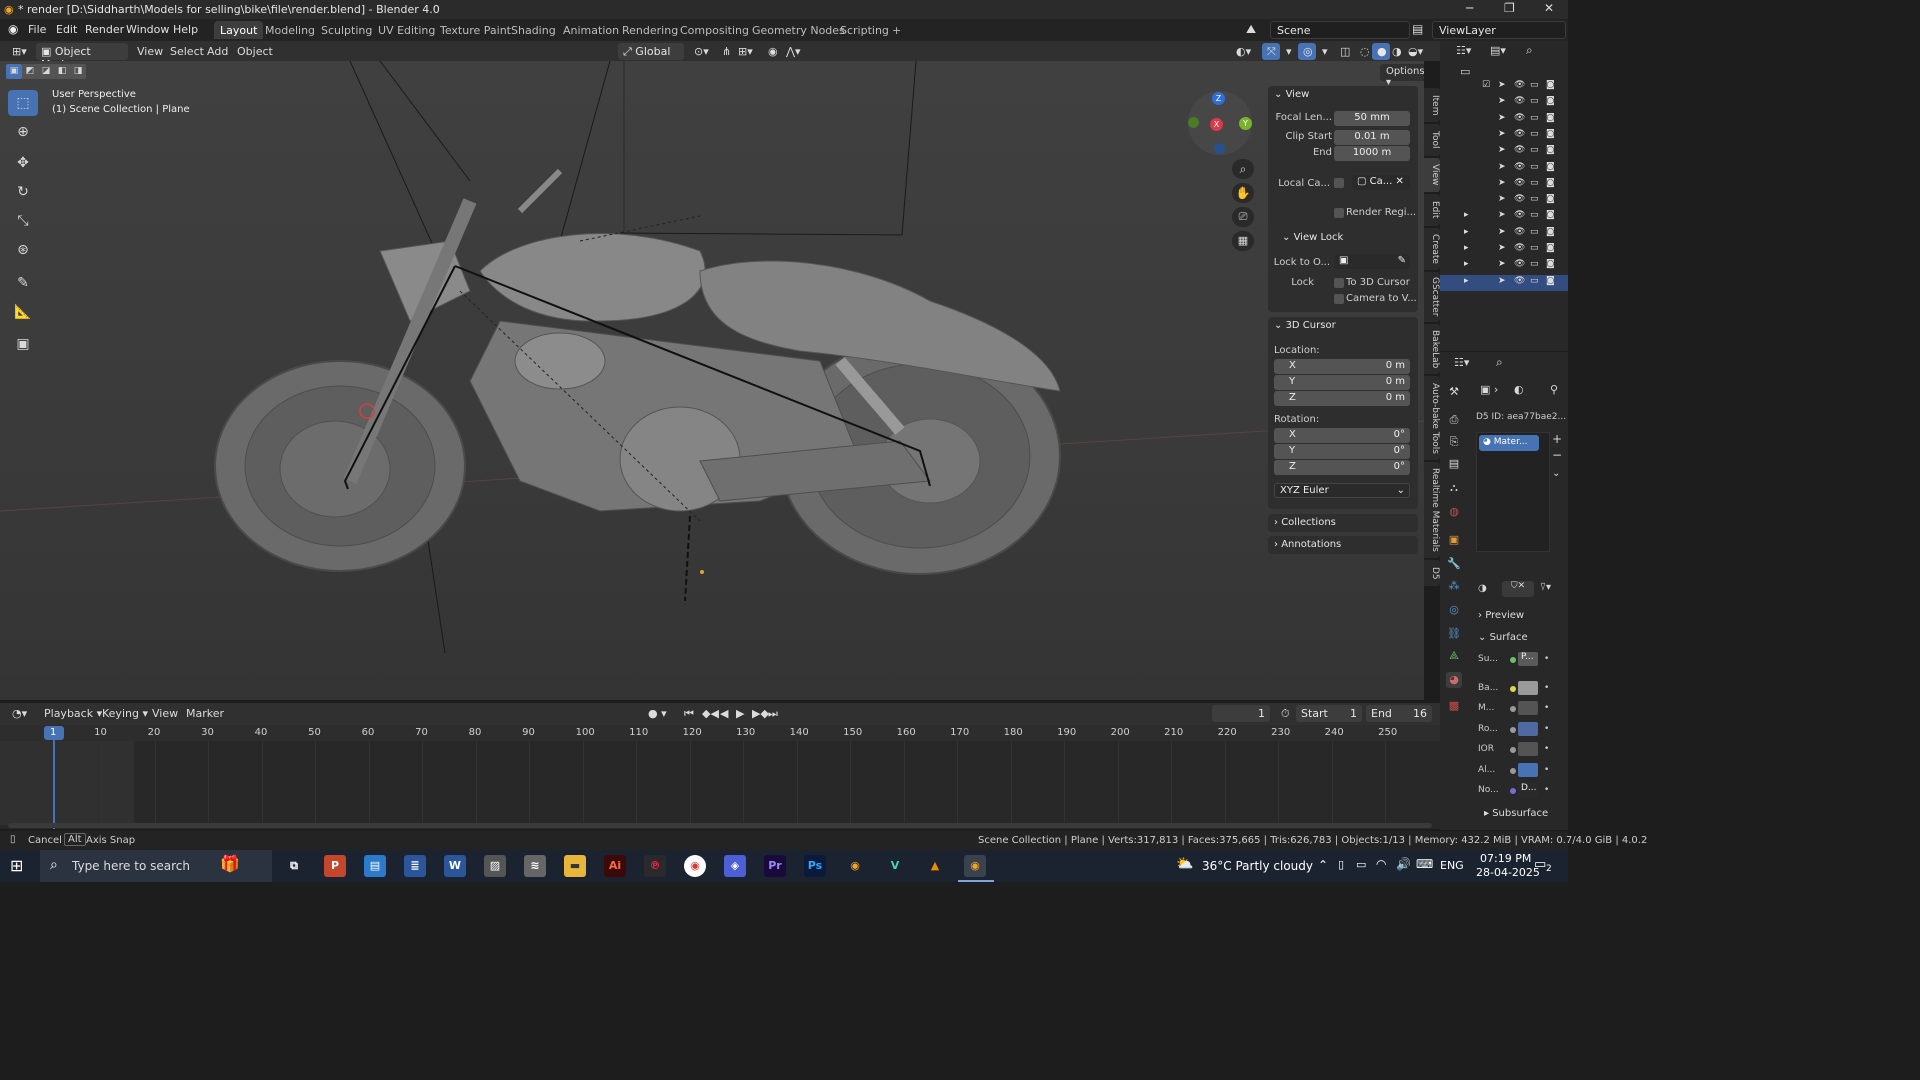 This screenshot has height=1080, width=1920. What do you see at coordinates (1454, 420) in the screenshot?
I see `render-tab-icon: ⎙` at bounding box center [1454, 420].